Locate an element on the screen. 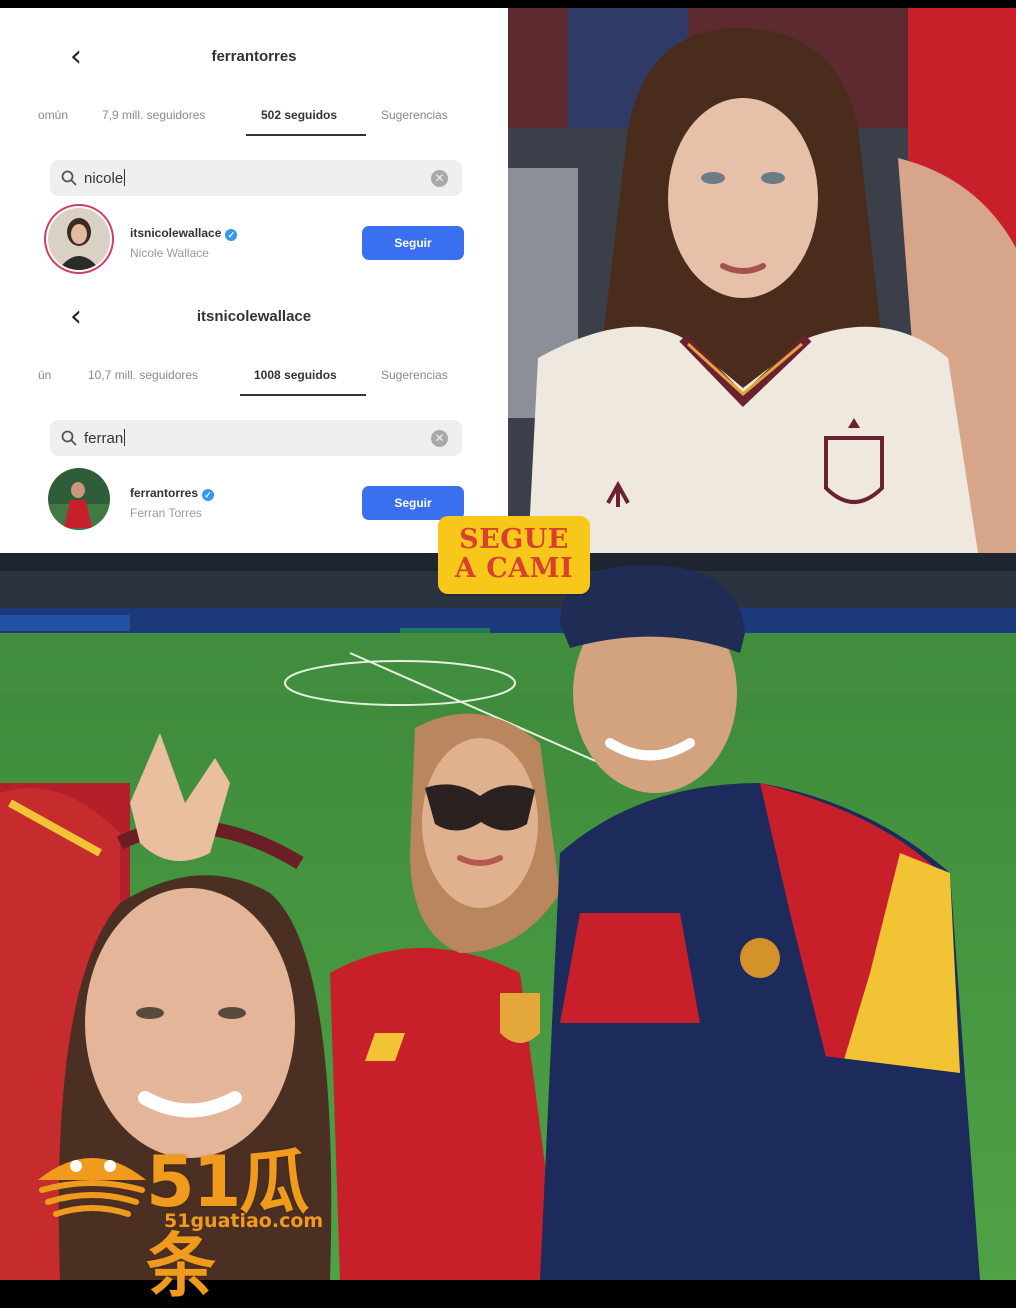 This screenshot has width=1016, height=1308. badge-line-2: A CAMI is located at coordinates (514, 568).